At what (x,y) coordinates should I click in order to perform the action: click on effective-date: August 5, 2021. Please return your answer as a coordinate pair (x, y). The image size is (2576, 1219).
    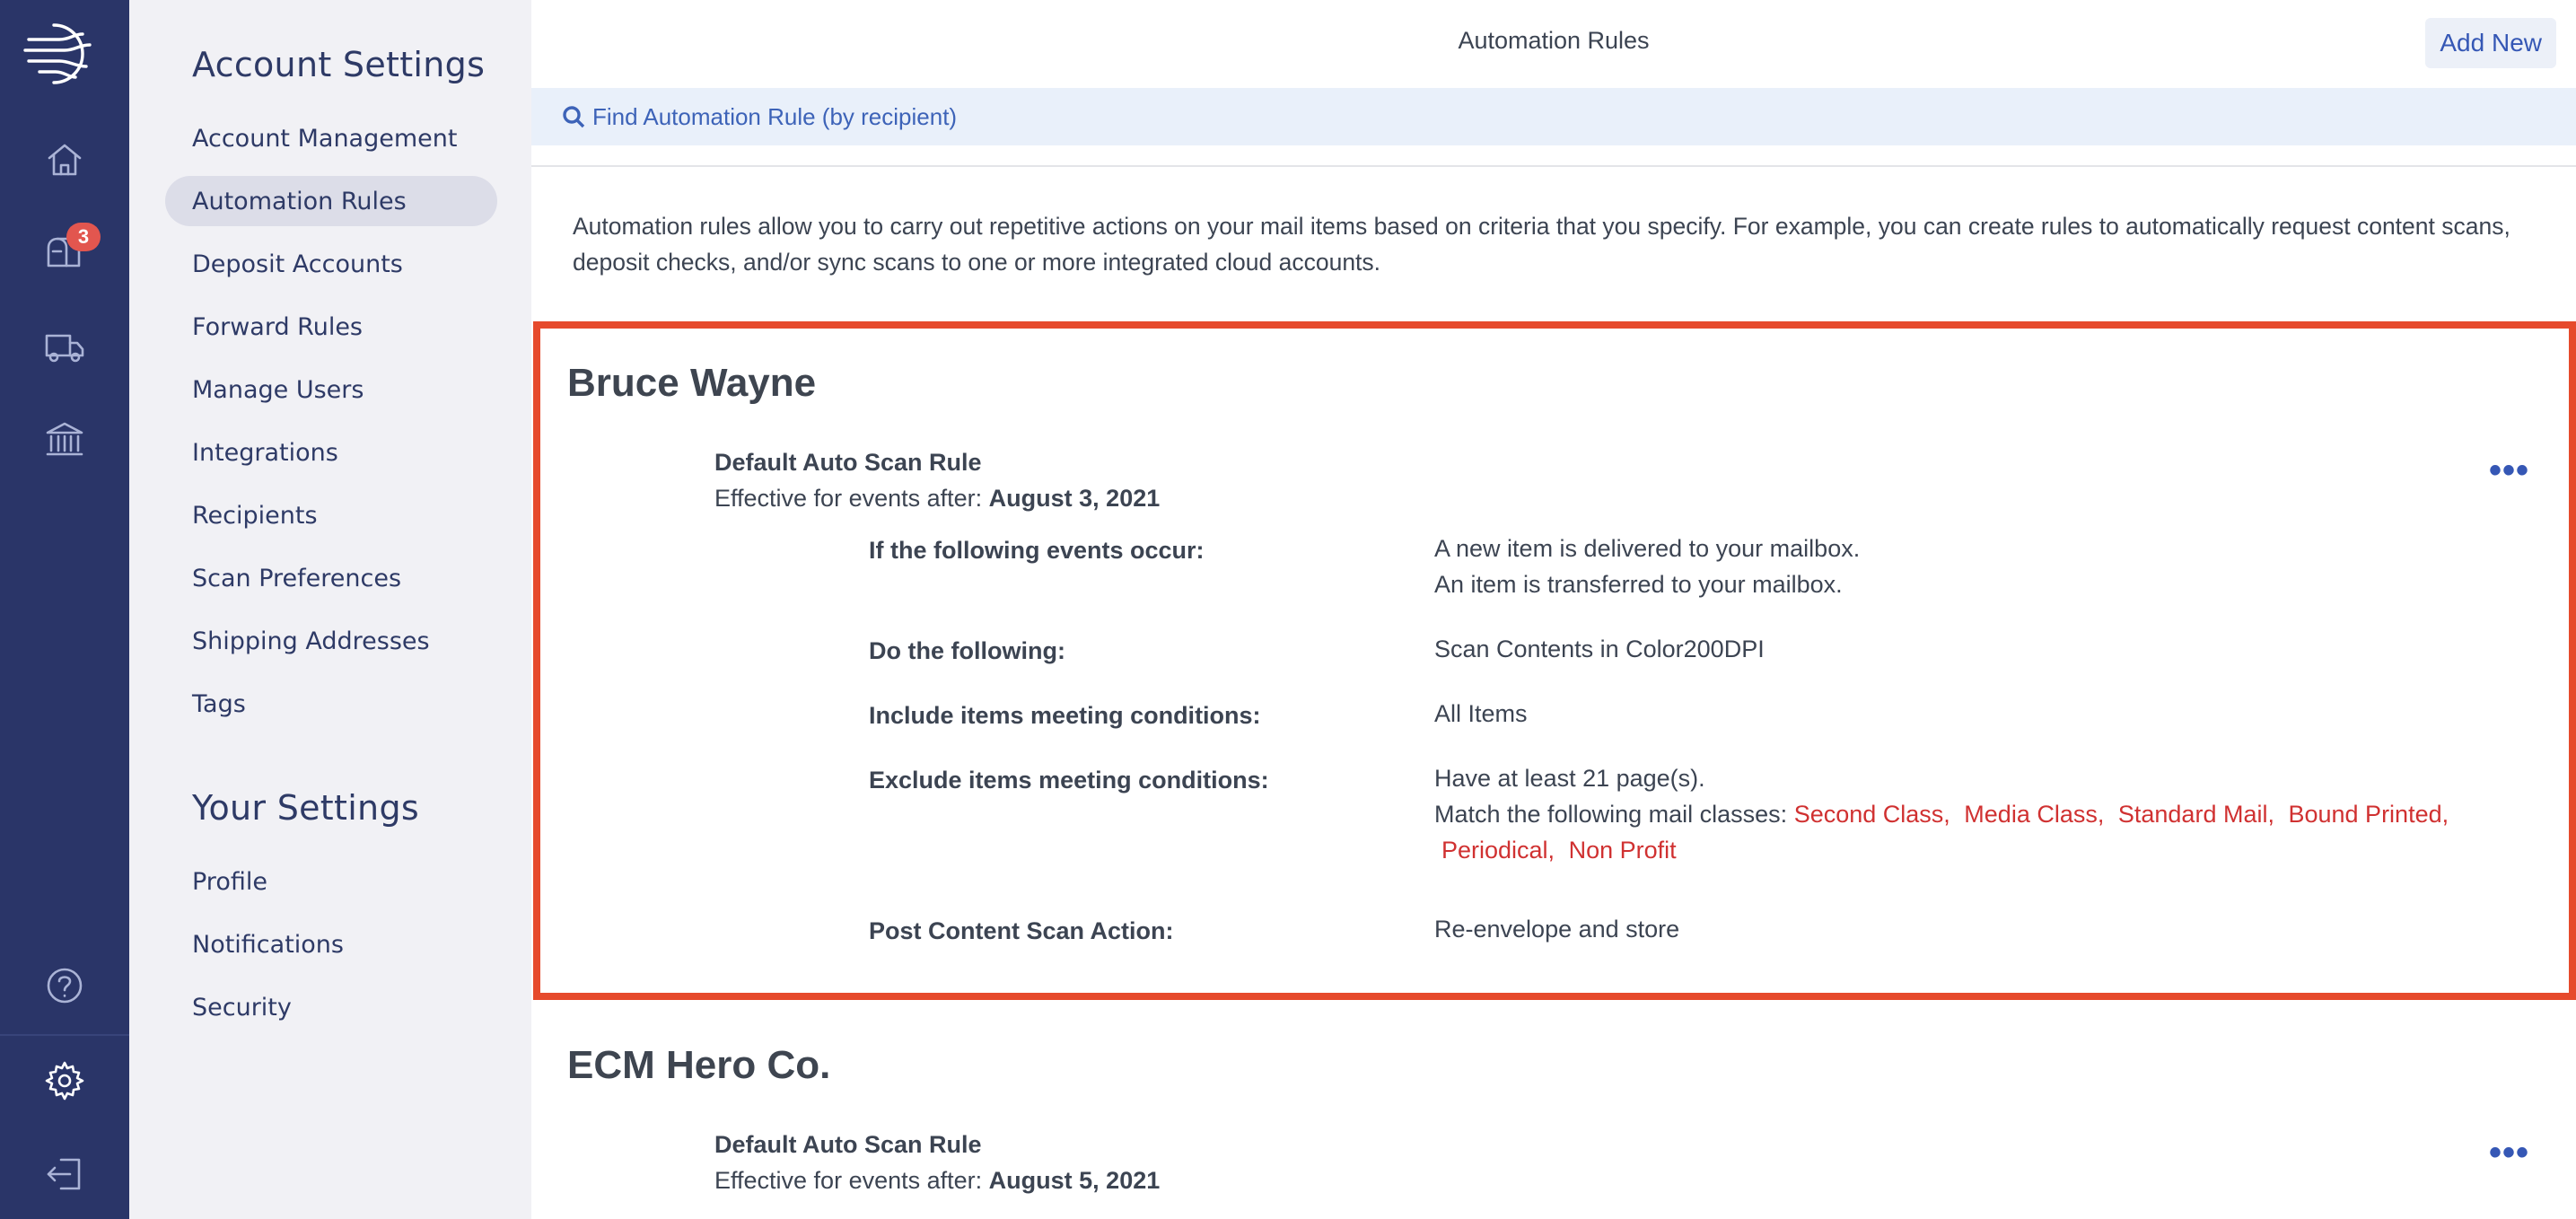
    Looking at the image, I should click on (1074, 1180).